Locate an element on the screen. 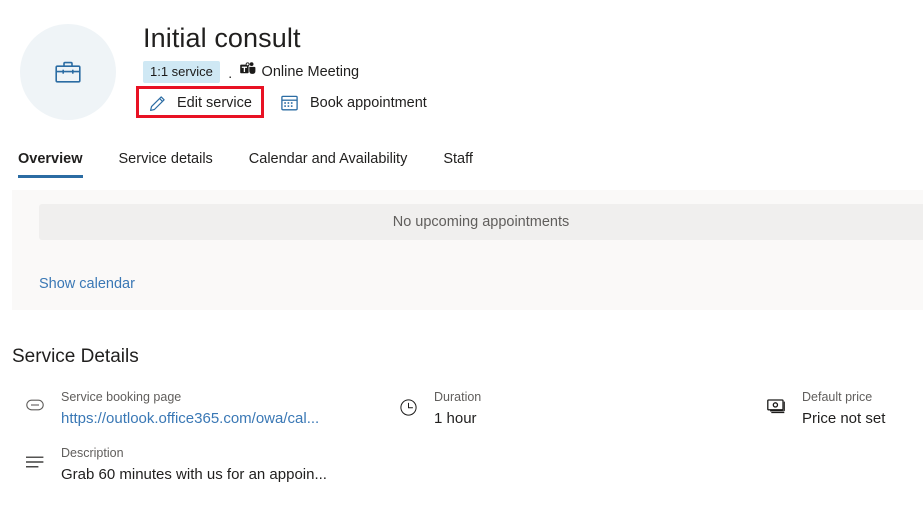 This screenshot has width=923, height=516. book-appointment-label: Book appointment is located at coordinates (368, 103).